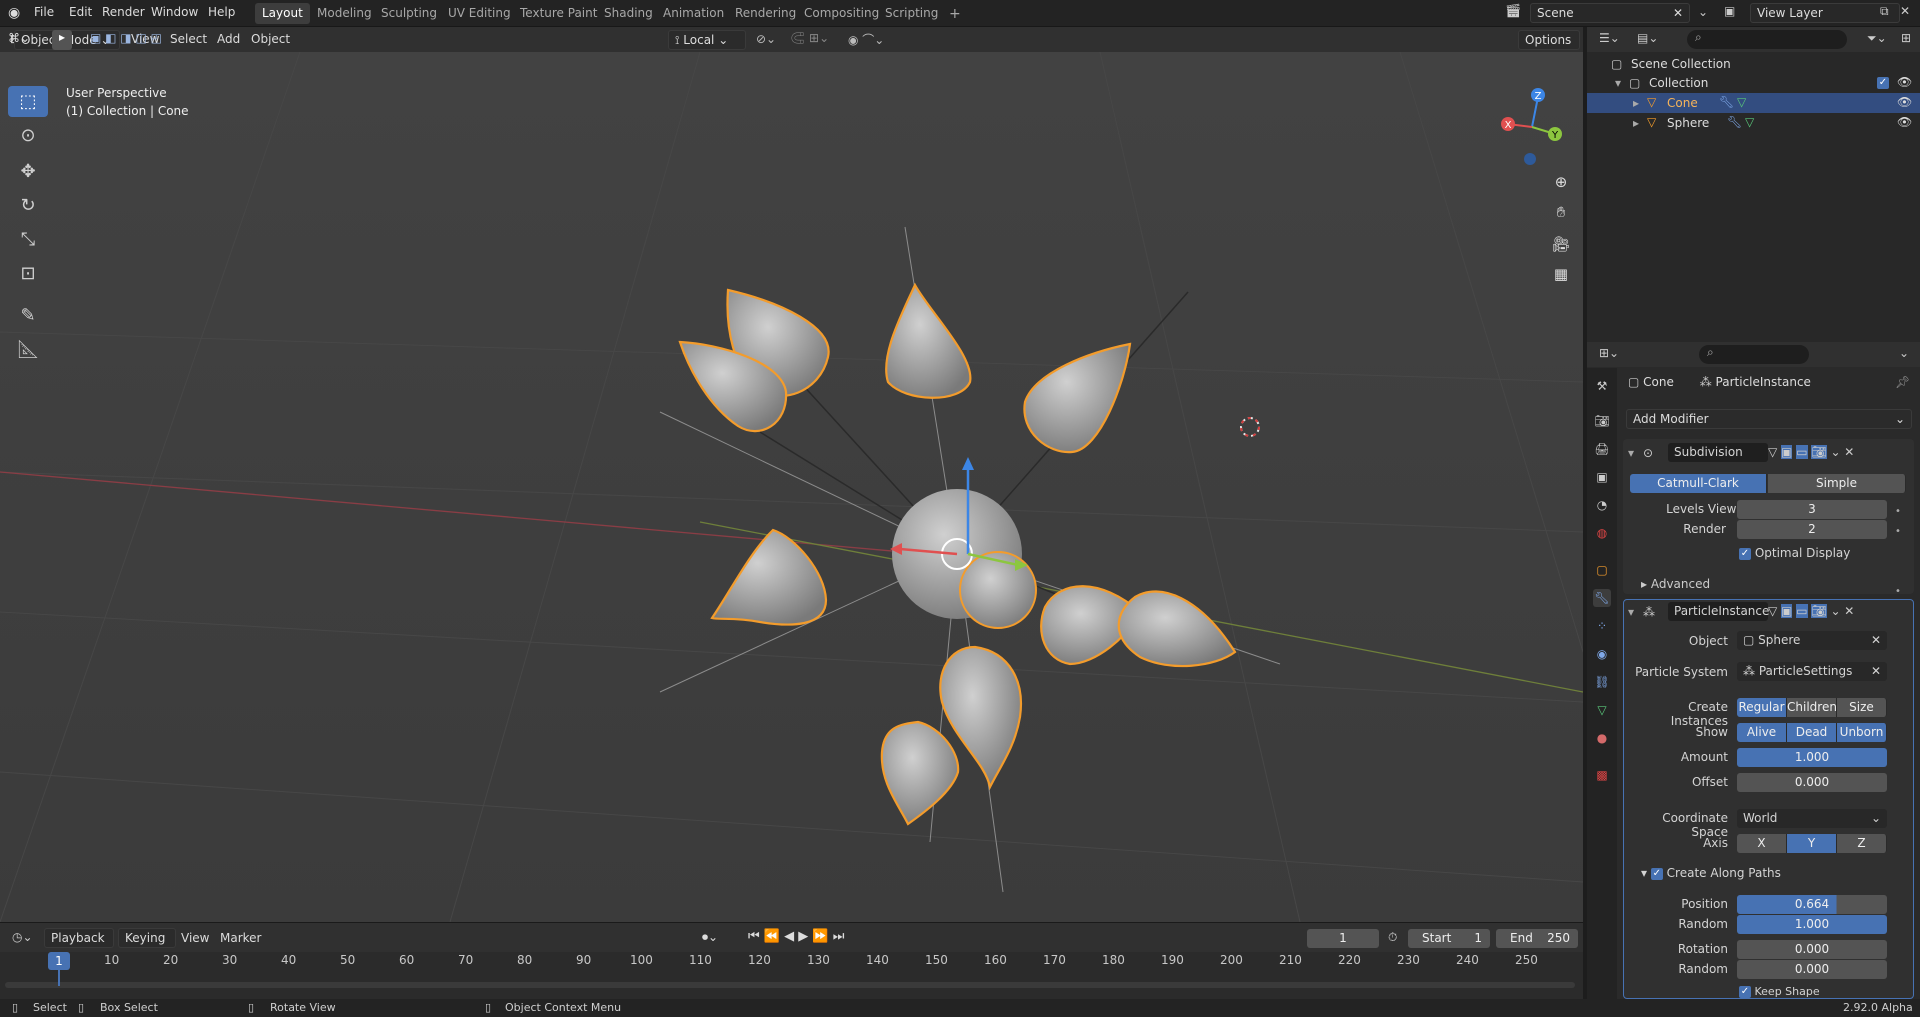 This screenshot has width=1920, height=1017. I want to click on menu-add: Add, so click(228, 39).